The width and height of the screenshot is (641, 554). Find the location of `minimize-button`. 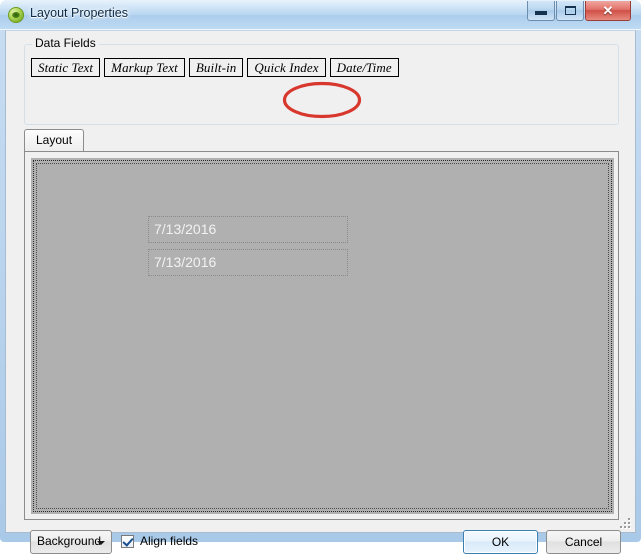

minimize-button is located at coordinates (541, 11).